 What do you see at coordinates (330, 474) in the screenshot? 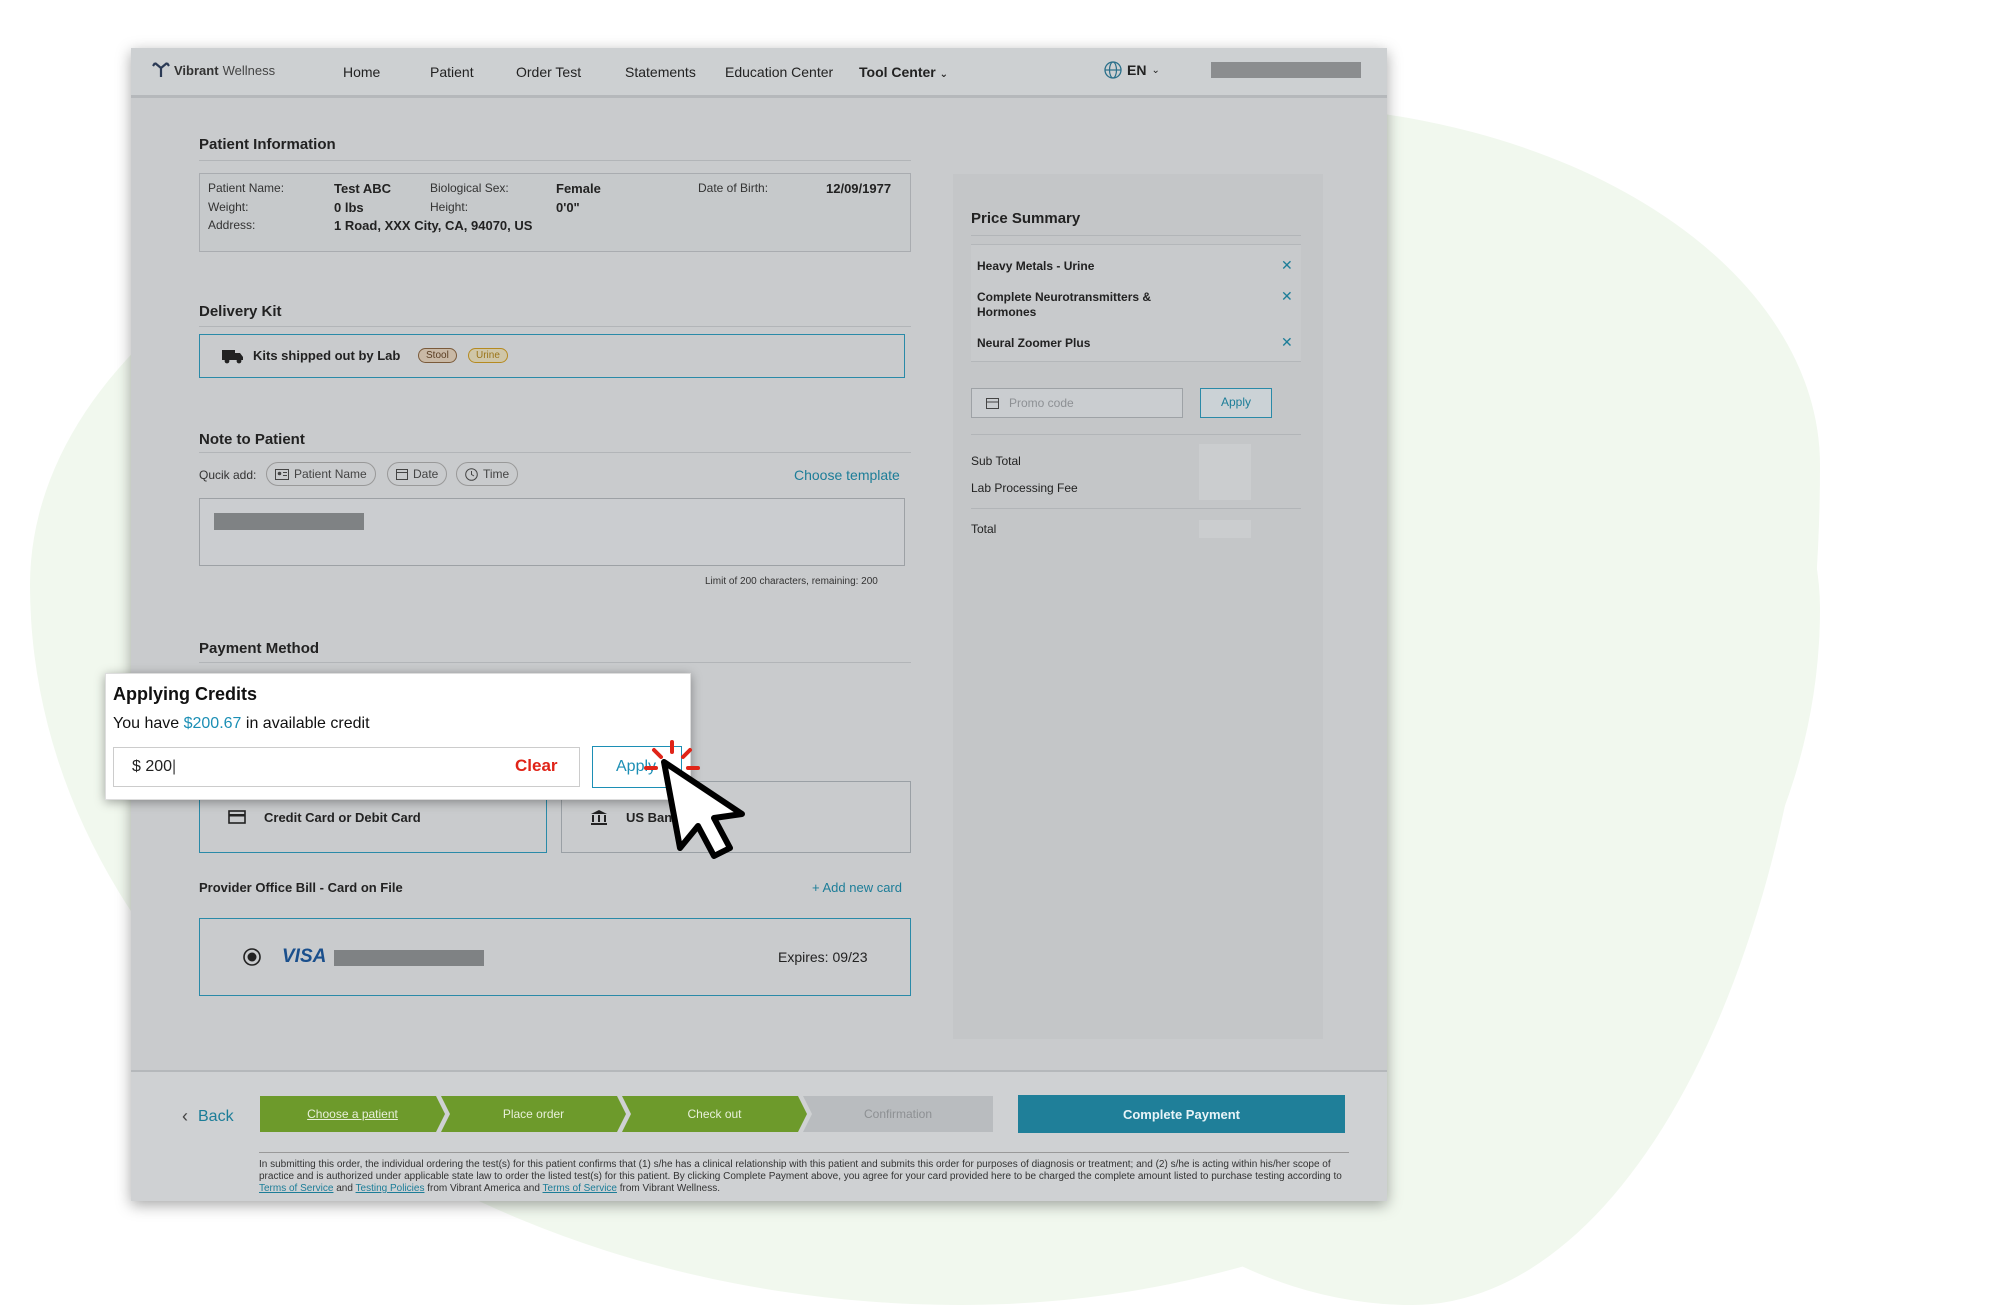
I see `quick-add-patient-name-label: Patient Name` at bounding box center [330, 474].